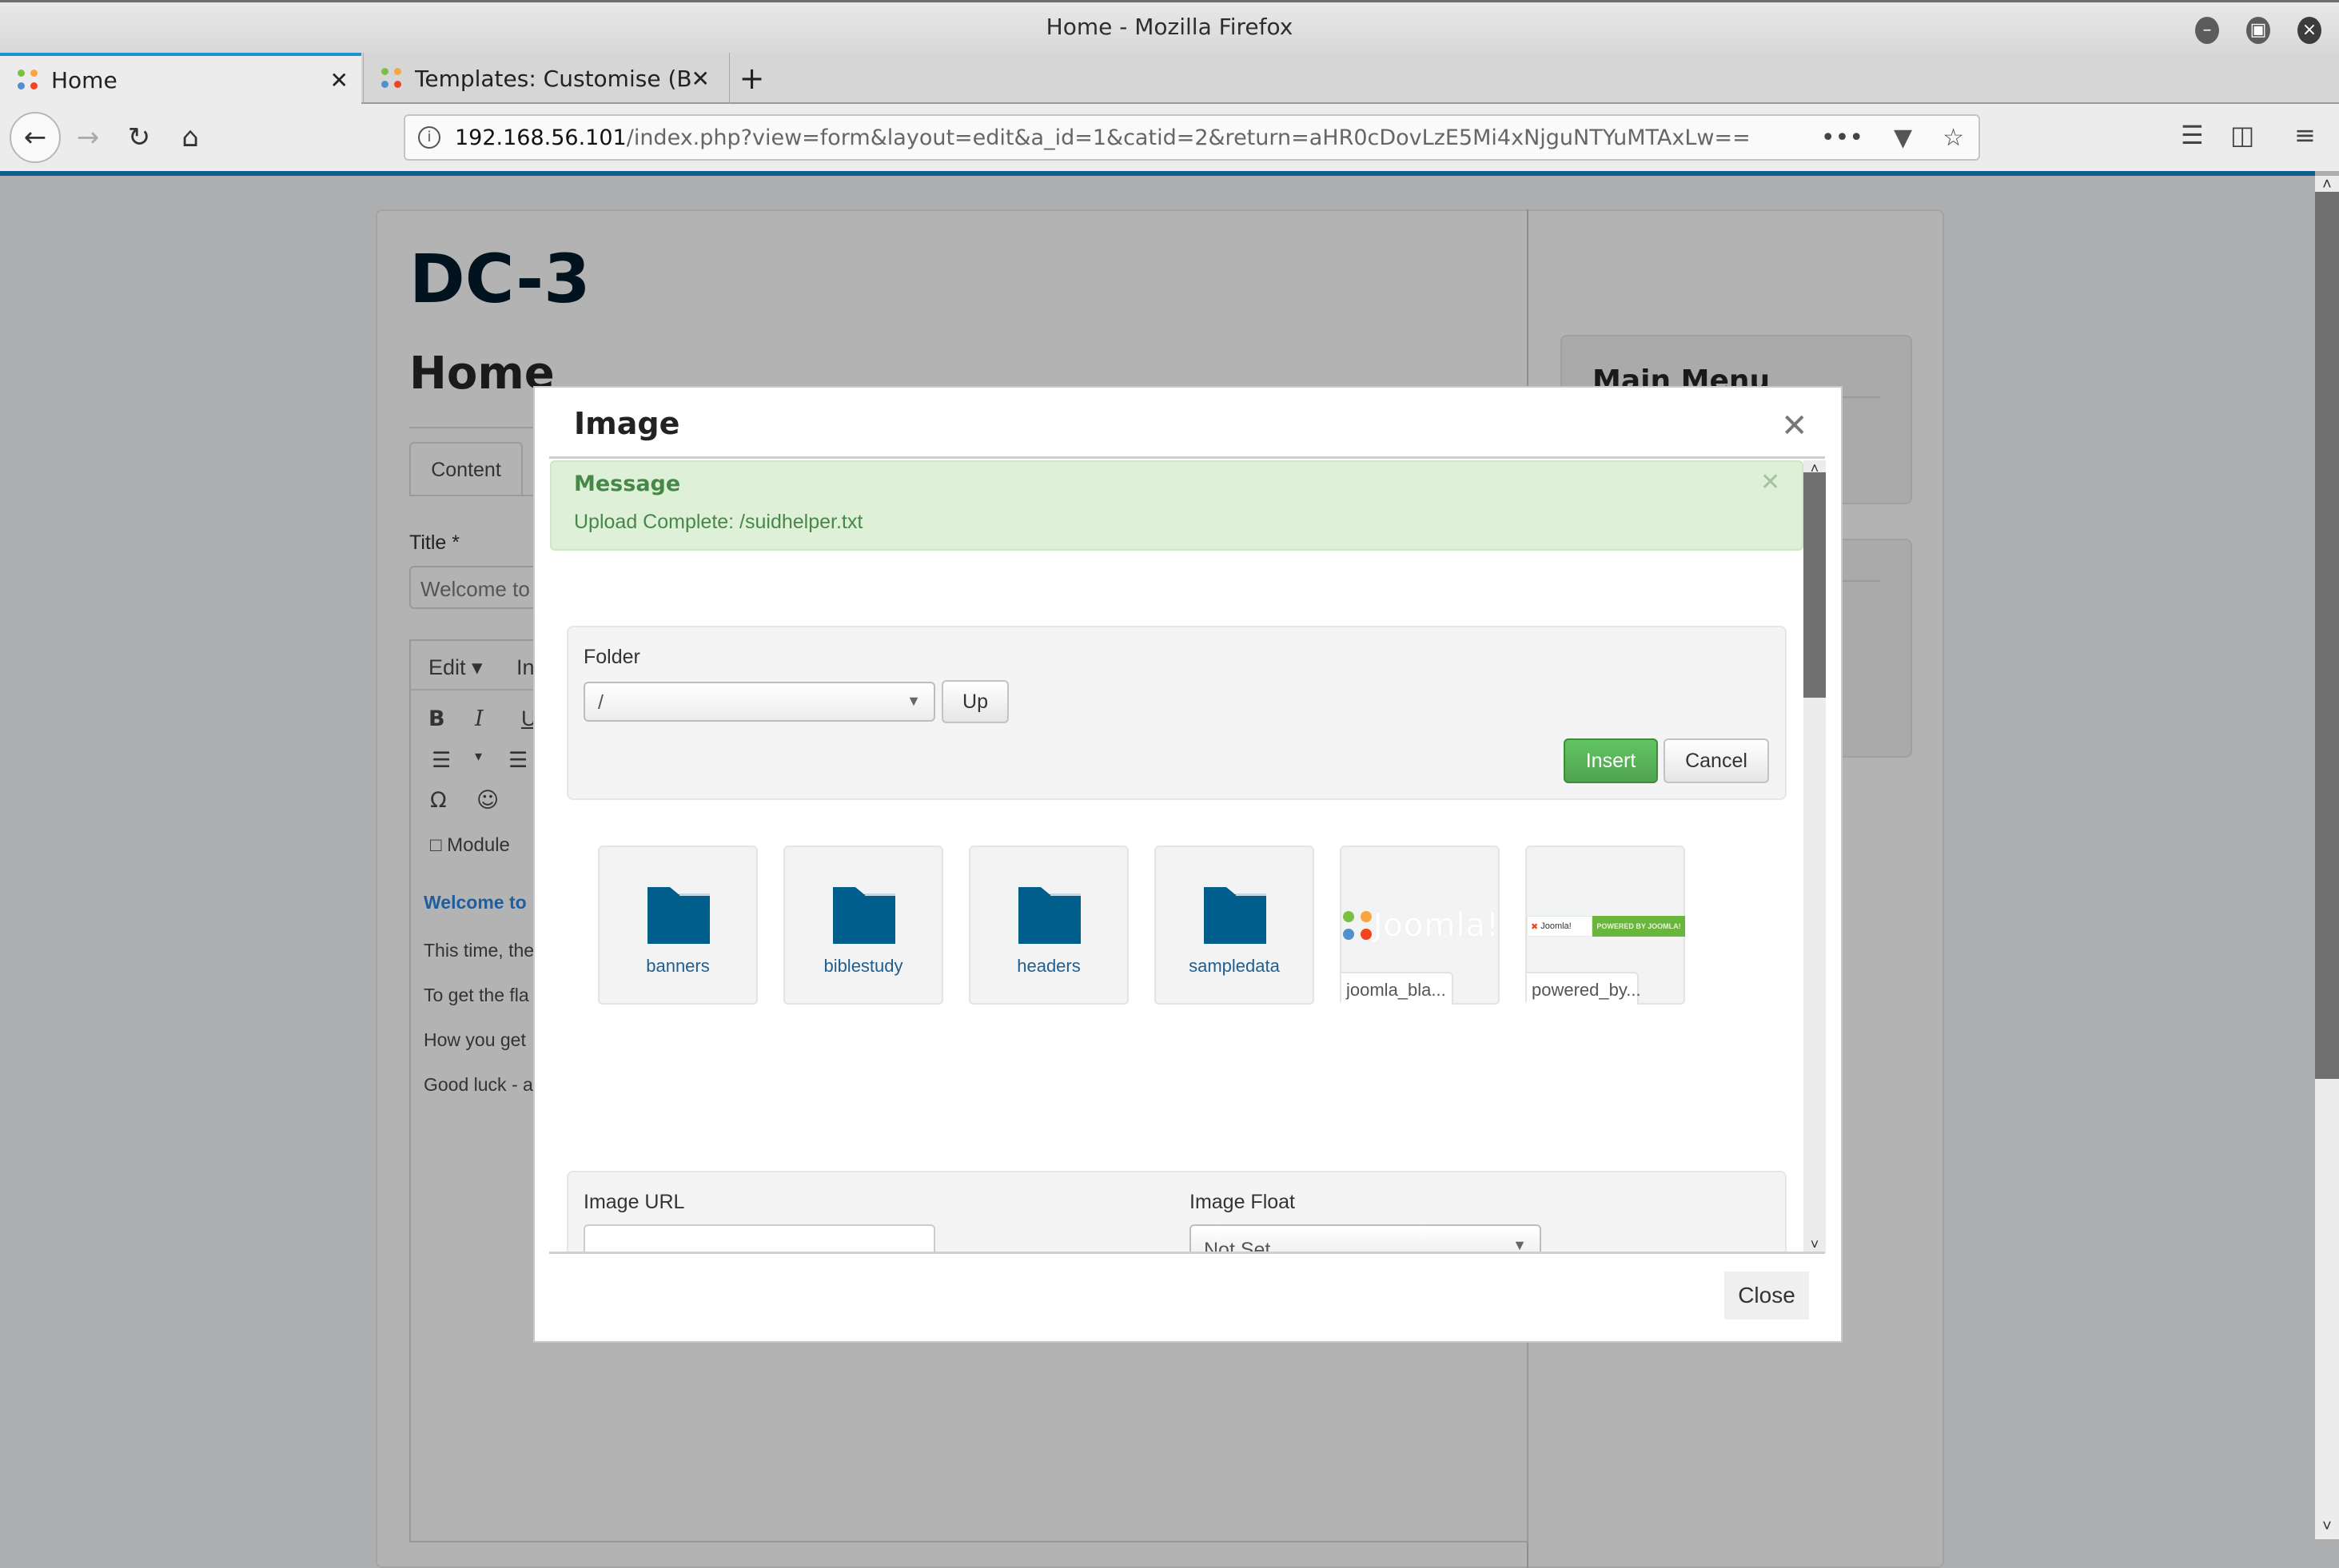 This screenshot has width=2339, height=1568. Describe the element at coordinates (678, 966) in the screenshot. I see `folder-name: banners` at that location.